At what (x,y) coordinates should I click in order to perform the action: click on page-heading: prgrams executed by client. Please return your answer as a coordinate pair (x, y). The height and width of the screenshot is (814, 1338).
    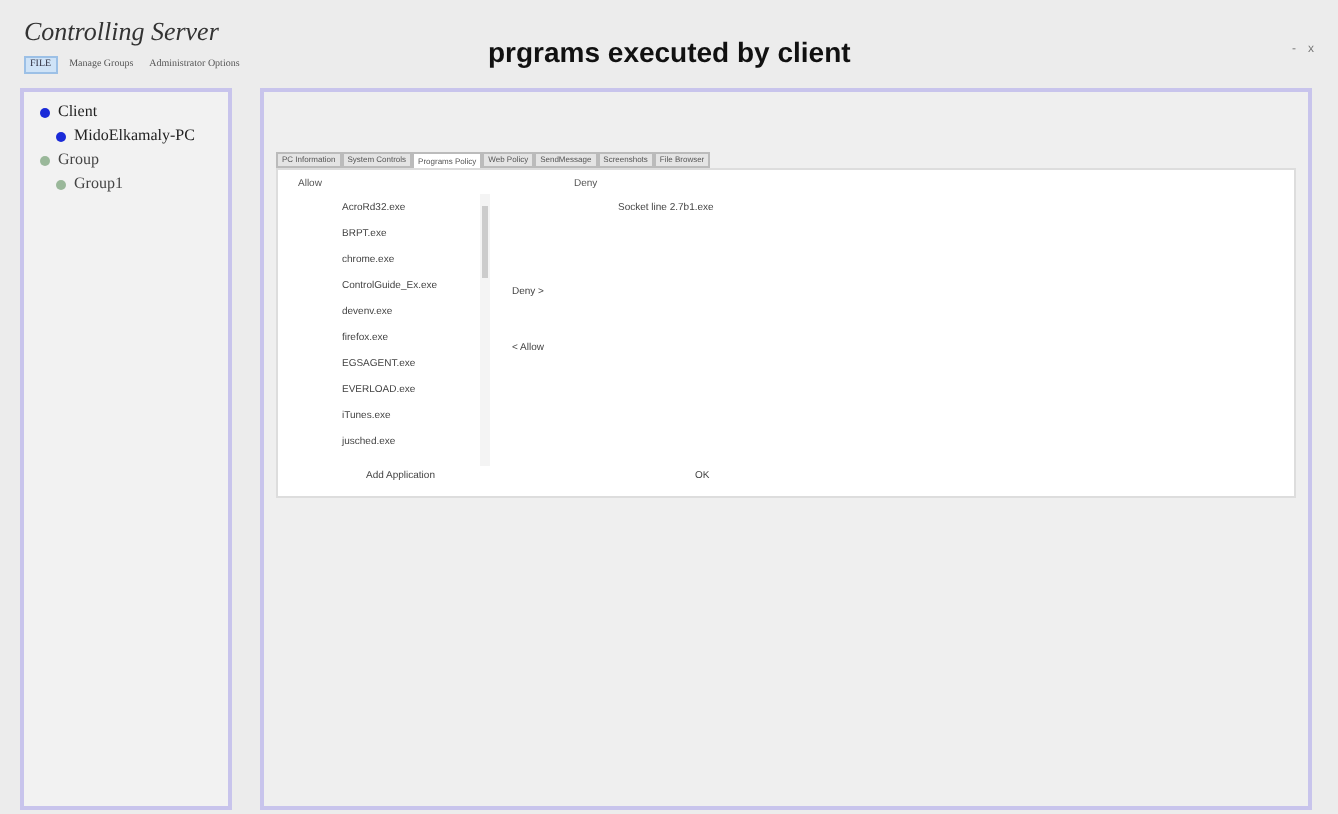
    Looking at the image, I should click on (669, 53).